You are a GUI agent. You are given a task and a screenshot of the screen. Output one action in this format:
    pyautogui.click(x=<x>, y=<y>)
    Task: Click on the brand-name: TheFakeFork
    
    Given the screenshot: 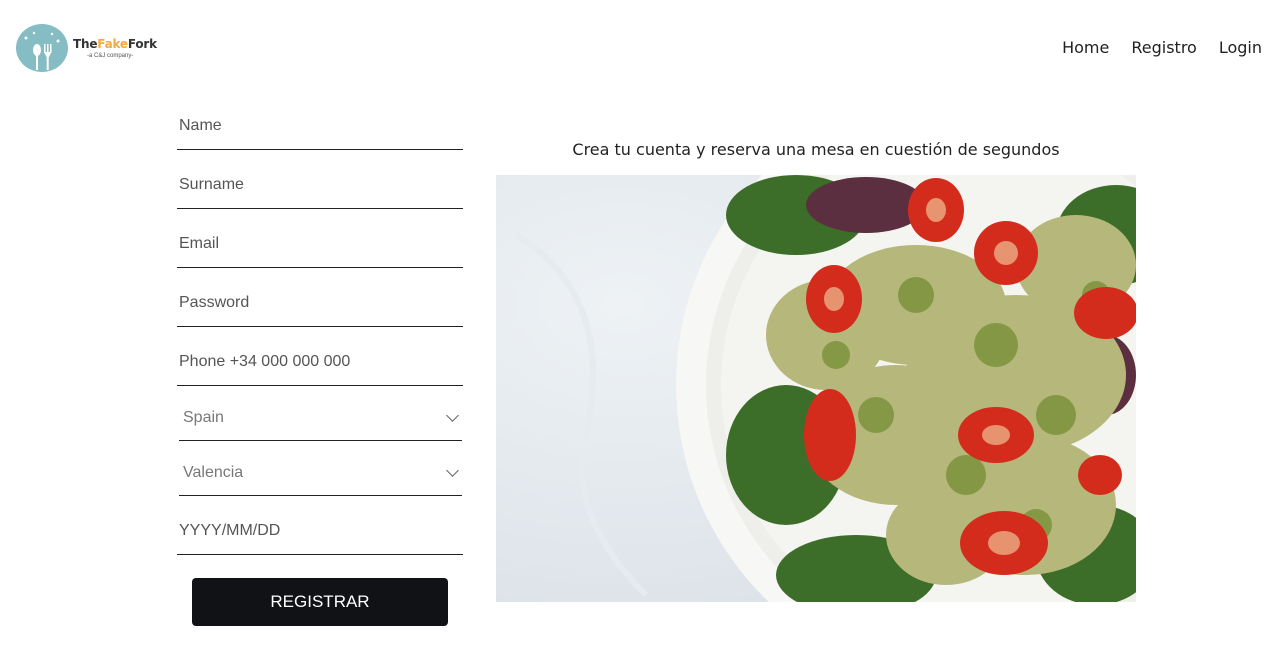 What is the action you would take?
    pyautogui.click(x=115, y=44)
    